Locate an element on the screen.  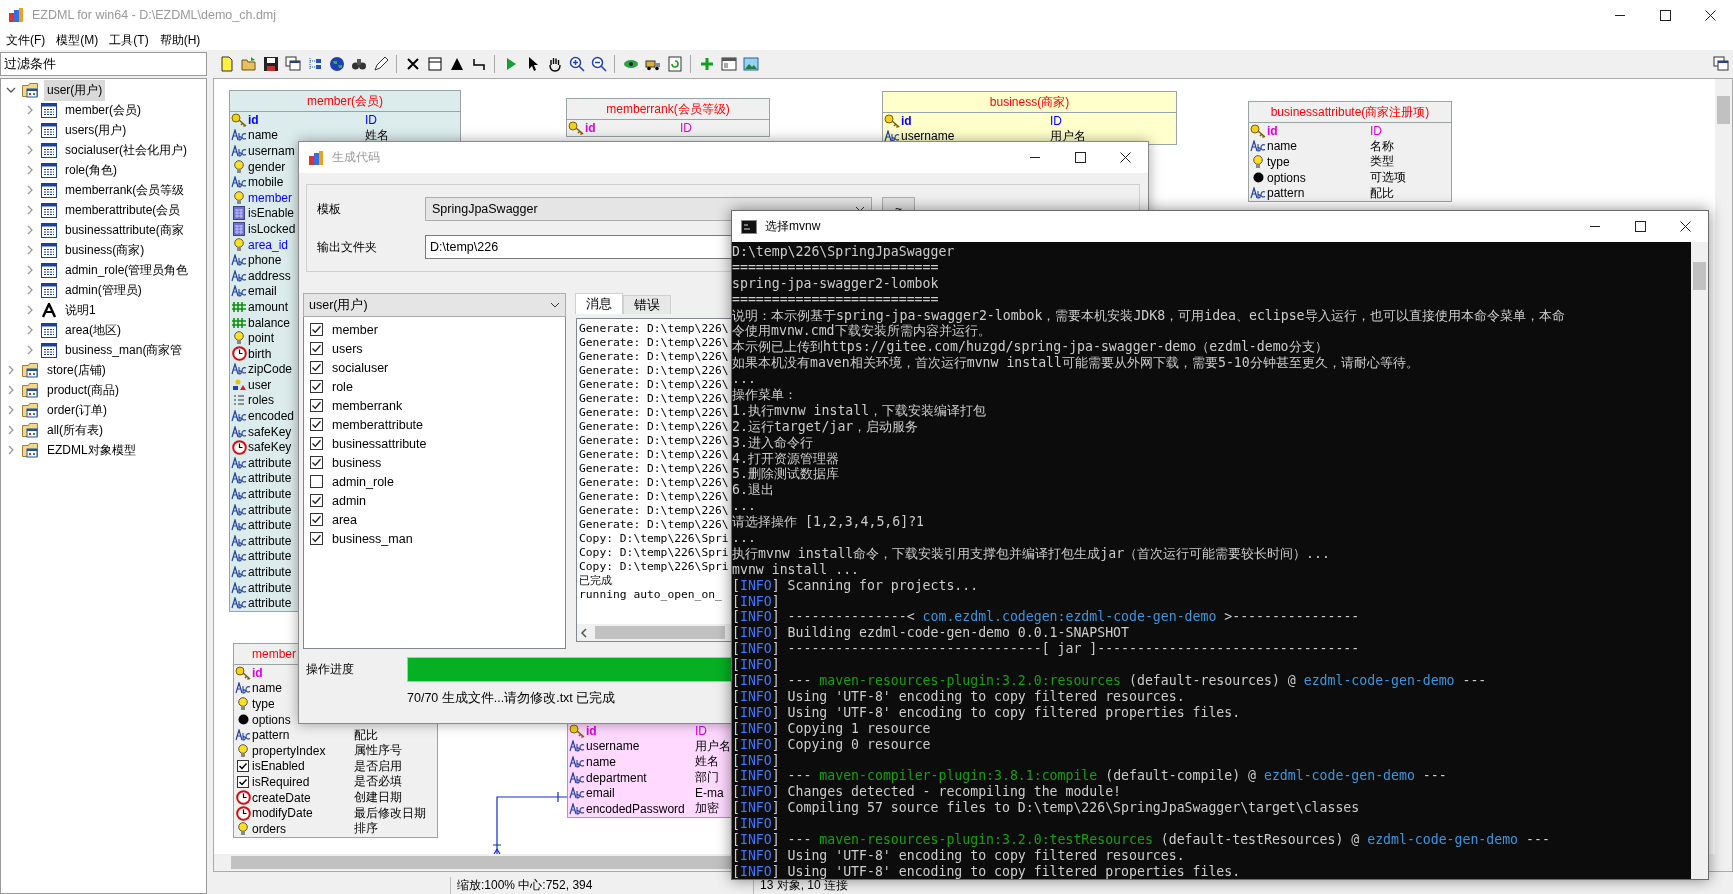
tree-item: memberattribute(会员 is located at coordinates (123, 210).